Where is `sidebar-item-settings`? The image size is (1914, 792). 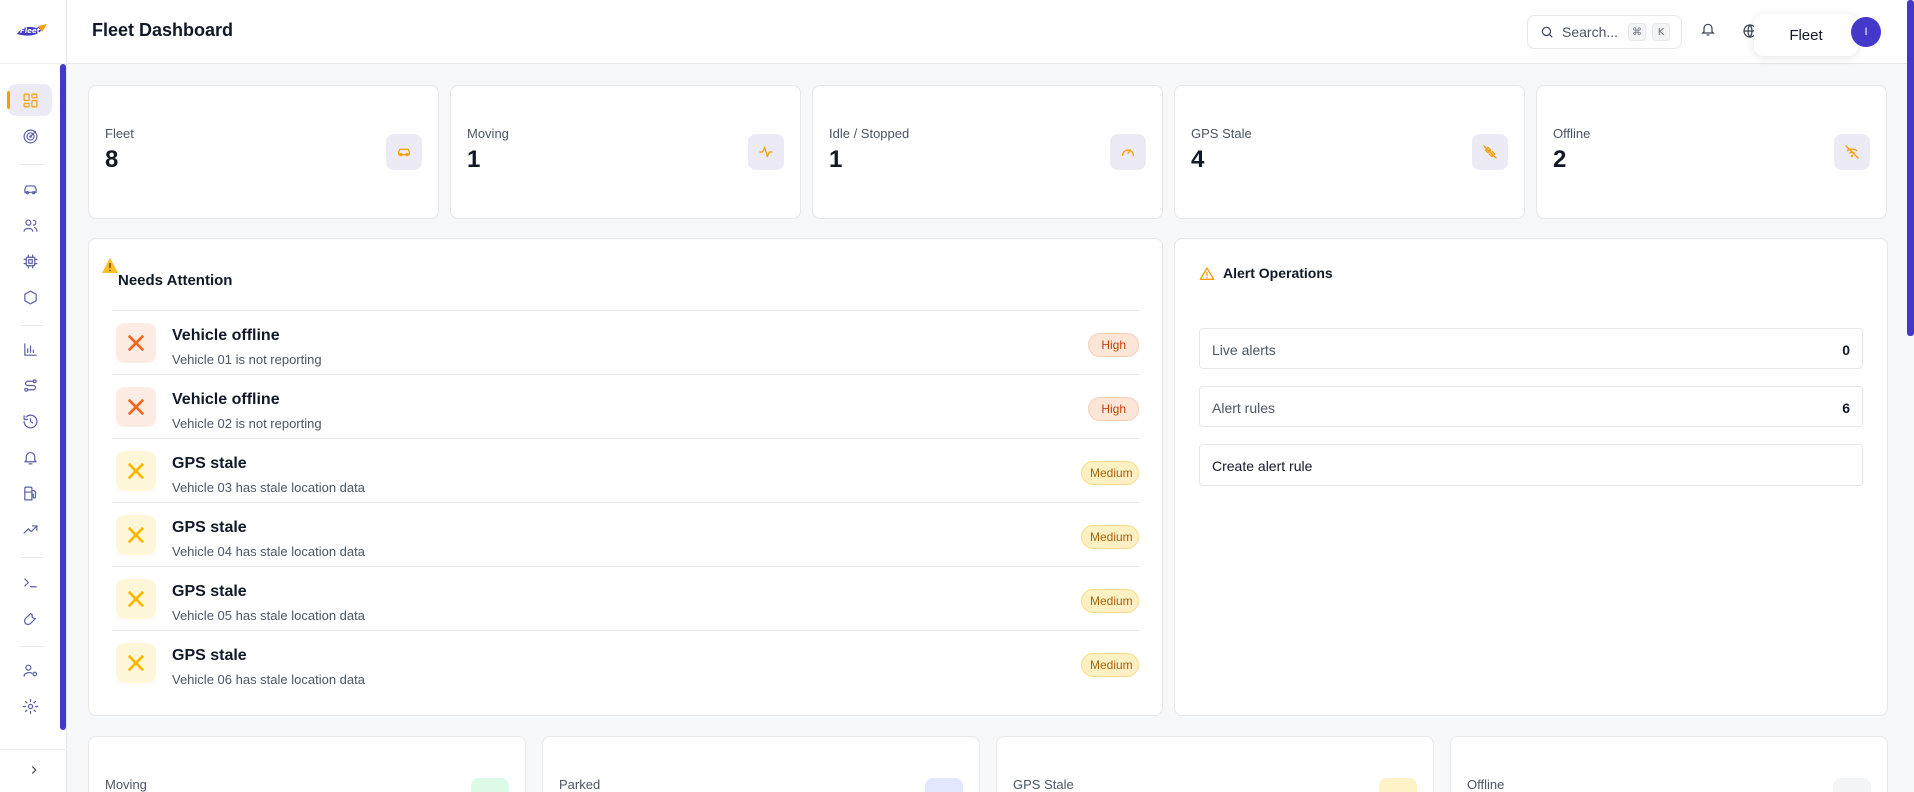 sidebar-item-settings is located at coordinates (30, 706).